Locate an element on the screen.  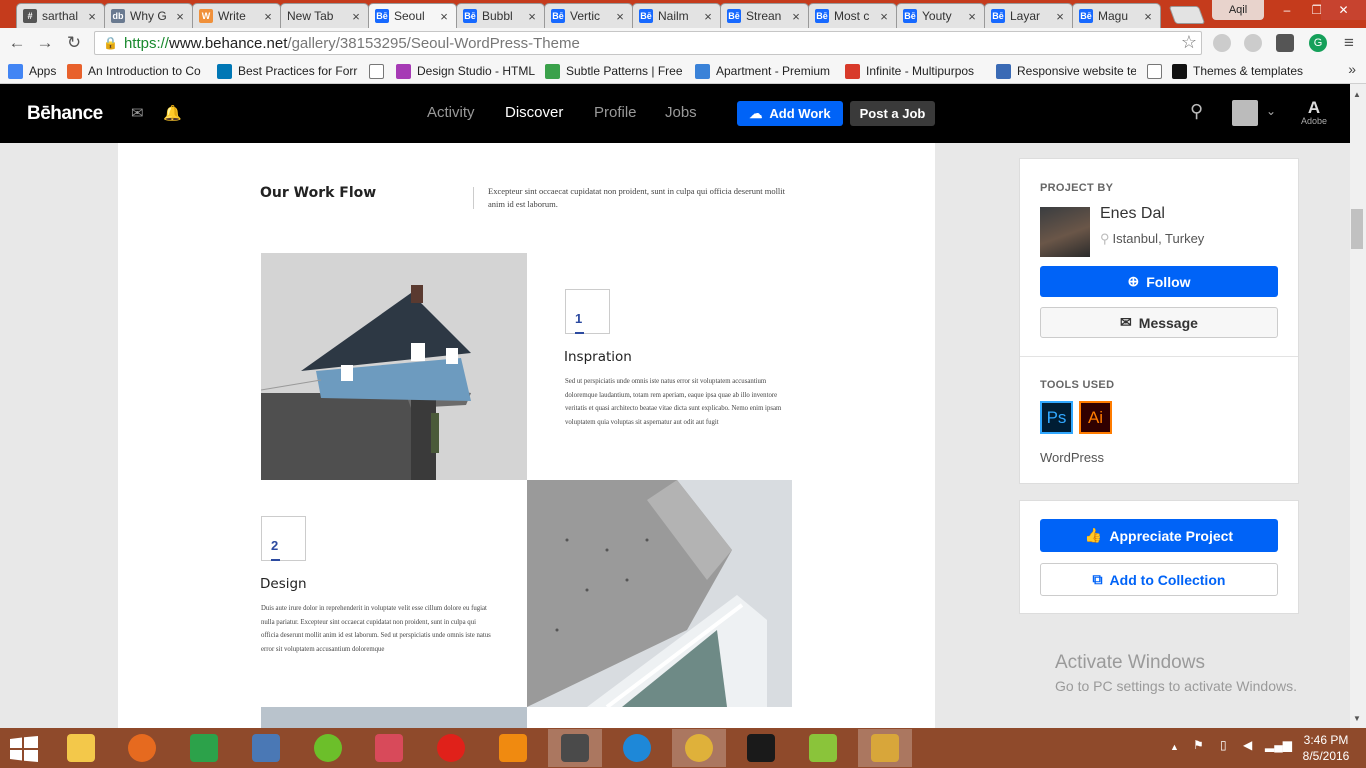
close-window-button: ✕ is located at coordinates (1343, 10).